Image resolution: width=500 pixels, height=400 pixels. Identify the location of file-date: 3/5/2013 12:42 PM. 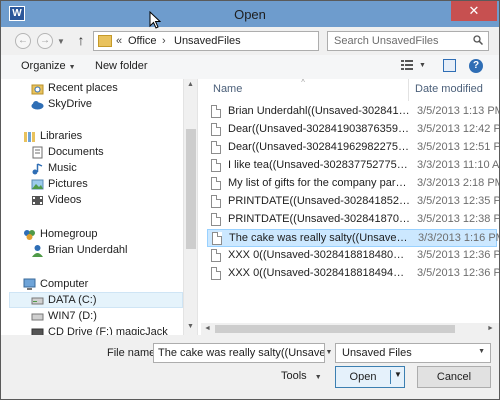
(458, 129).